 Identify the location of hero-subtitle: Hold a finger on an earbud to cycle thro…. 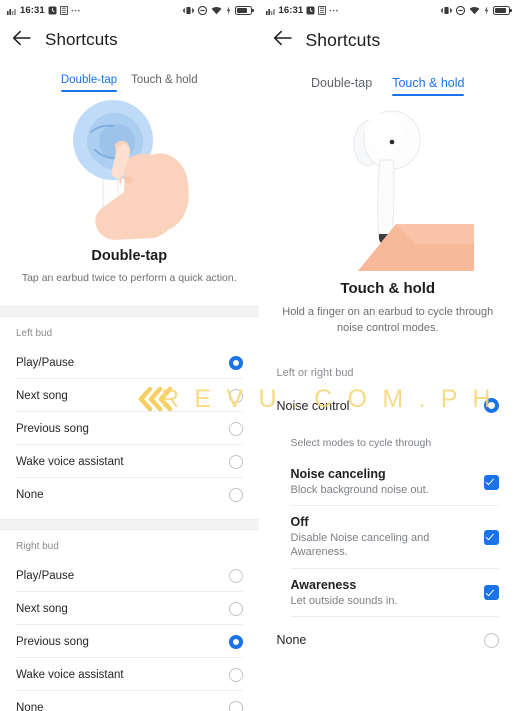
(388, 320).